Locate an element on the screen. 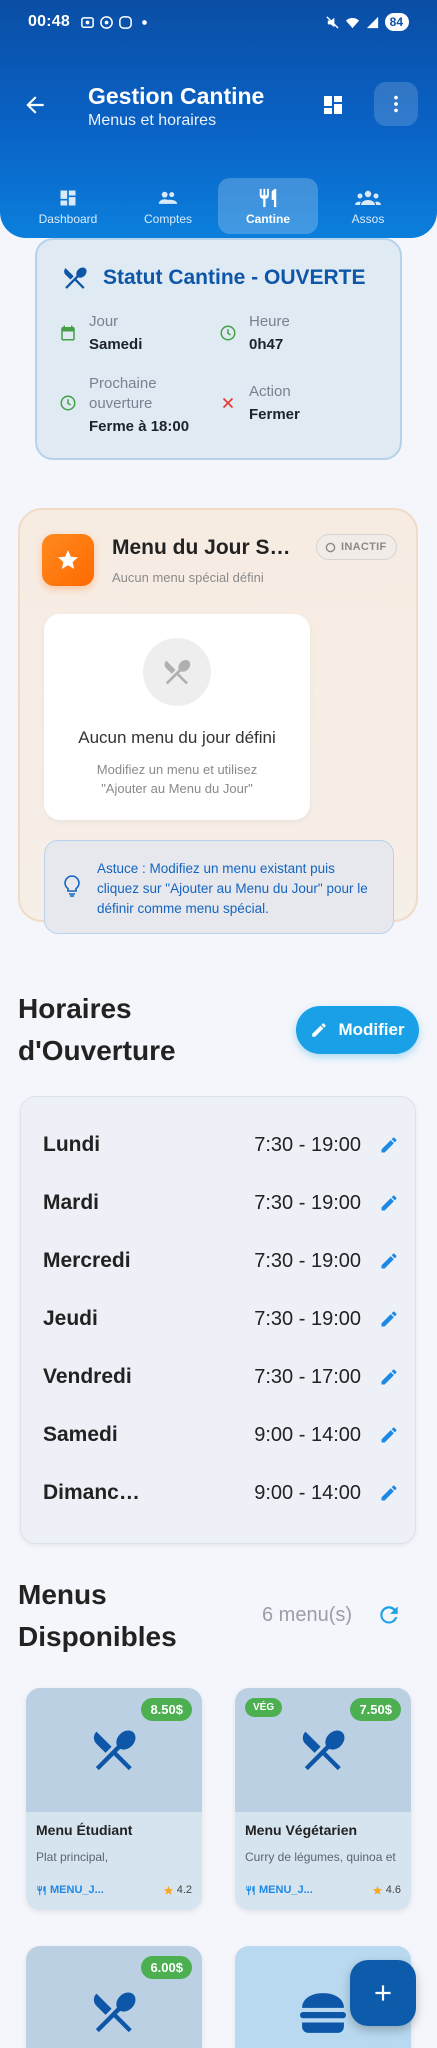 Image resolution: width=437 pixels, height=2048 pixels. hour-day: Samedi is located at coordinates (80, 1434).